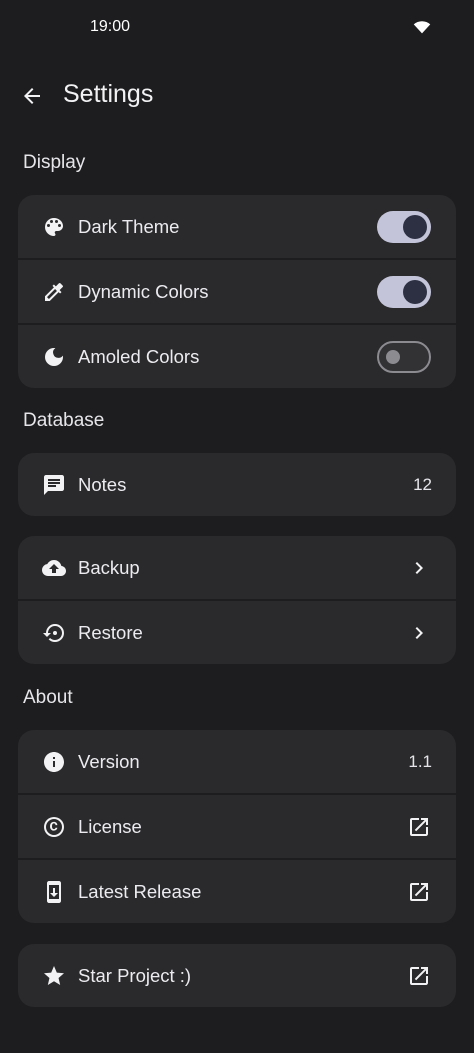  Describe the element at coordinates (54, 227) in the screenshot. I see `palette-icon` at that location.